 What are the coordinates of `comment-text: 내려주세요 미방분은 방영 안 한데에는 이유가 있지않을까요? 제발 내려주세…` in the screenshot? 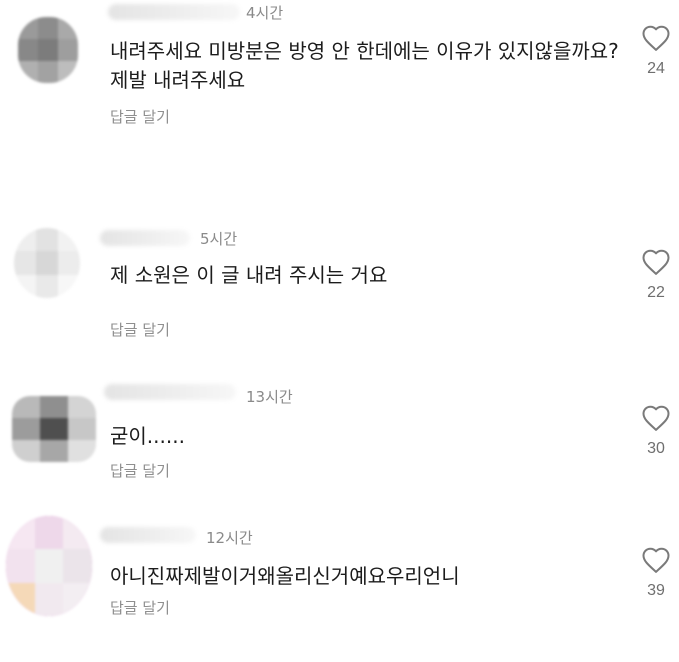 It's located at (368, 65).